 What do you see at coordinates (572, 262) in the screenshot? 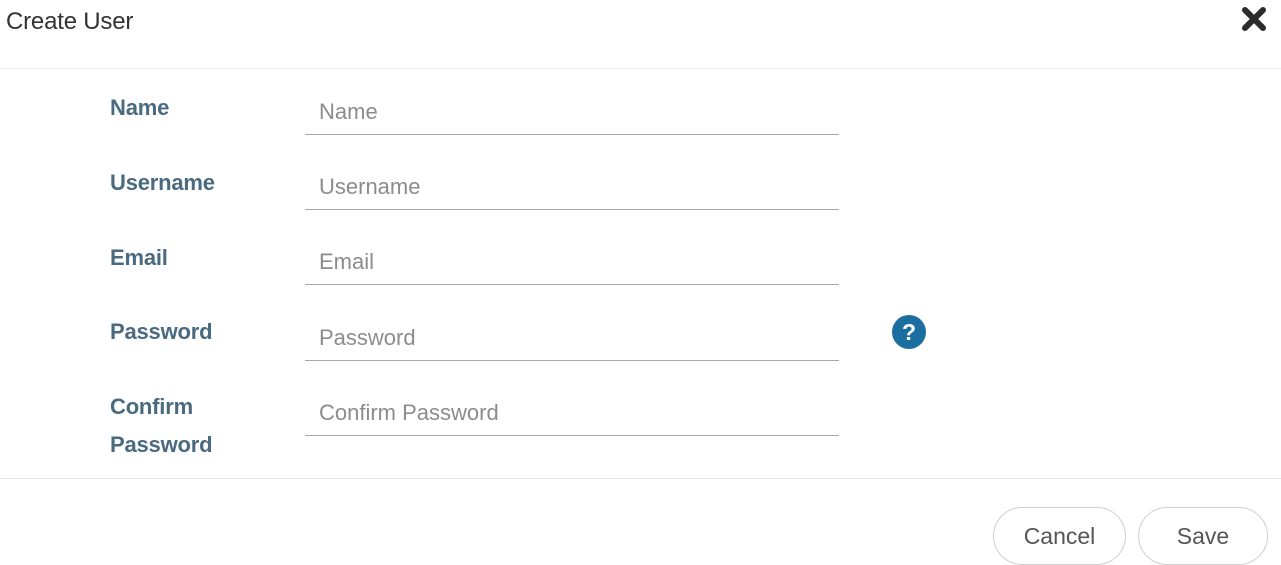
I see `email-input` at bounding box center [572, 262].